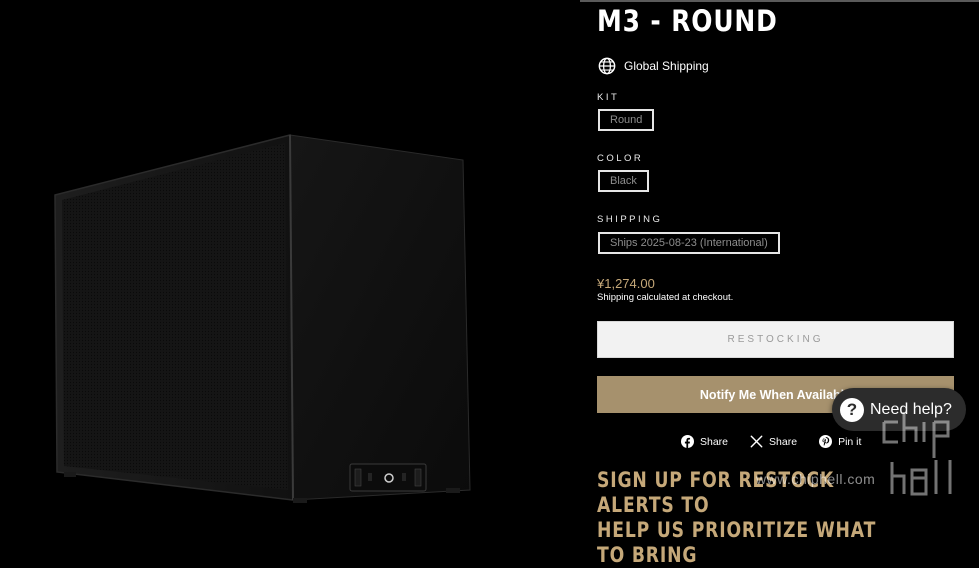 The image size is (979, 568). I want to click on kit-option-button: Round, so click(626, 120).